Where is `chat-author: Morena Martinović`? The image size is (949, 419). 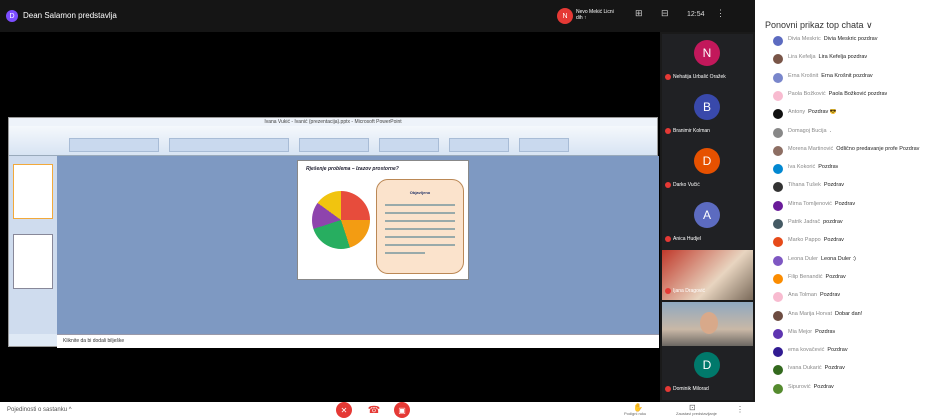
chat-author: Morena Martinović is located at coordinates (811, 148).